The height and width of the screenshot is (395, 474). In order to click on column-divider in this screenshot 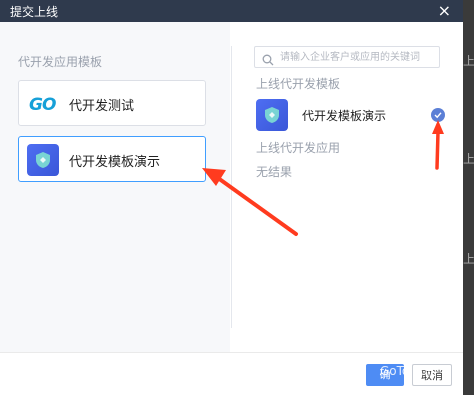, I will do `click(231, 187)`.